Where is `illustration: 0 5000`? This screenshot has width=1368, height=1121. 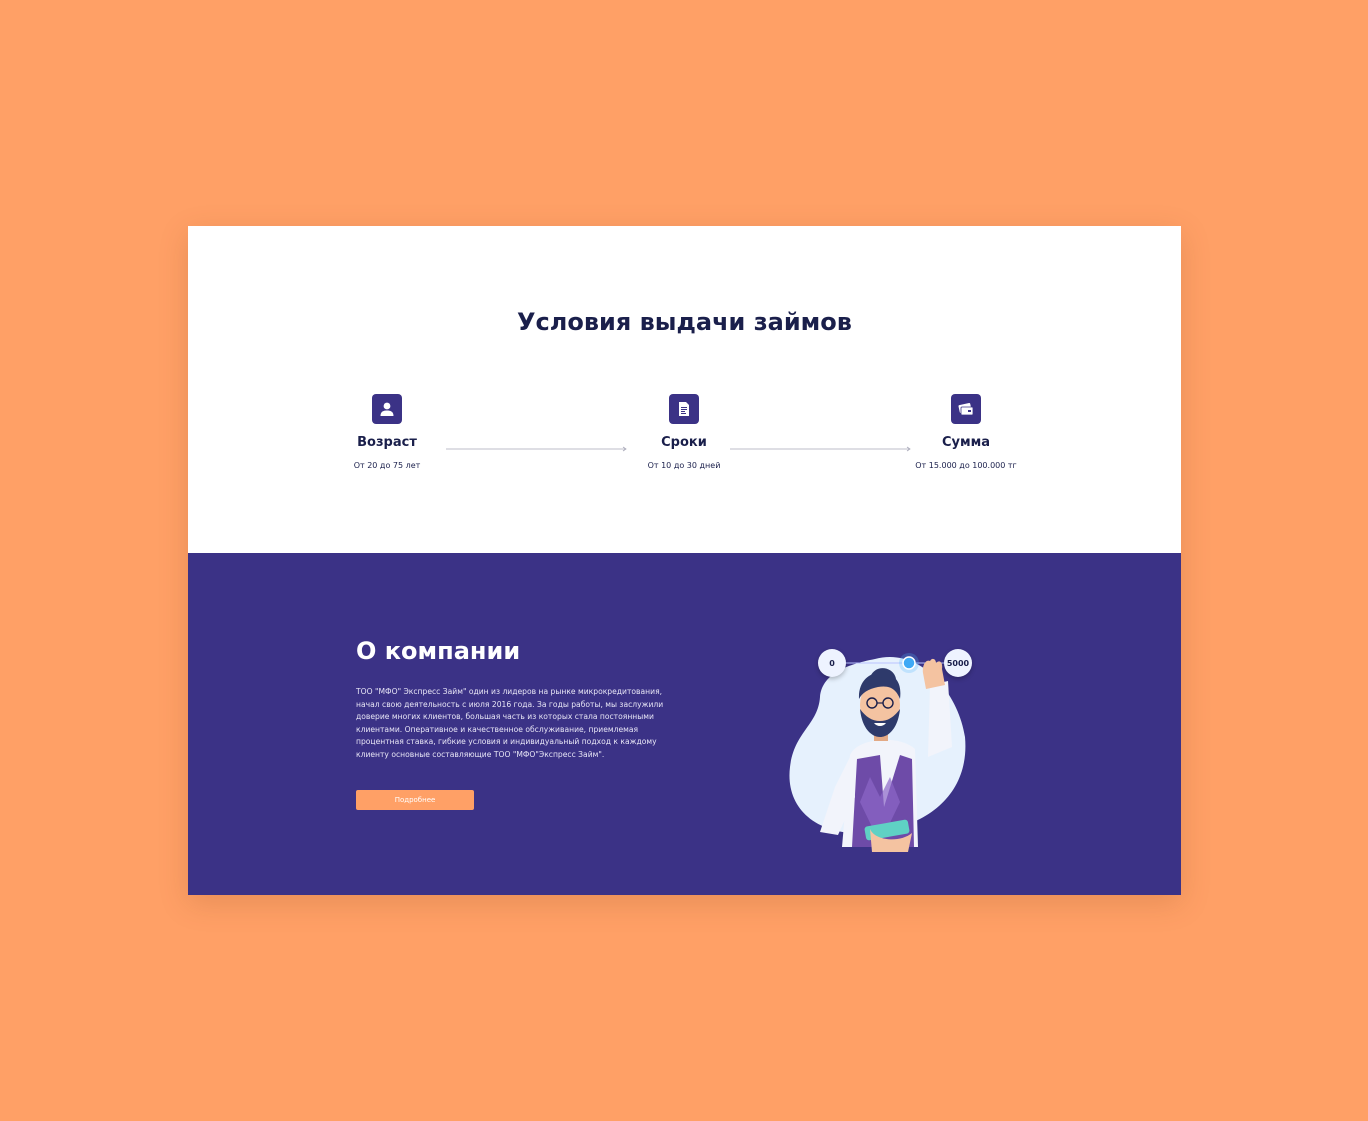
illustration: 0 5000 is located at coordinates (895, 727).